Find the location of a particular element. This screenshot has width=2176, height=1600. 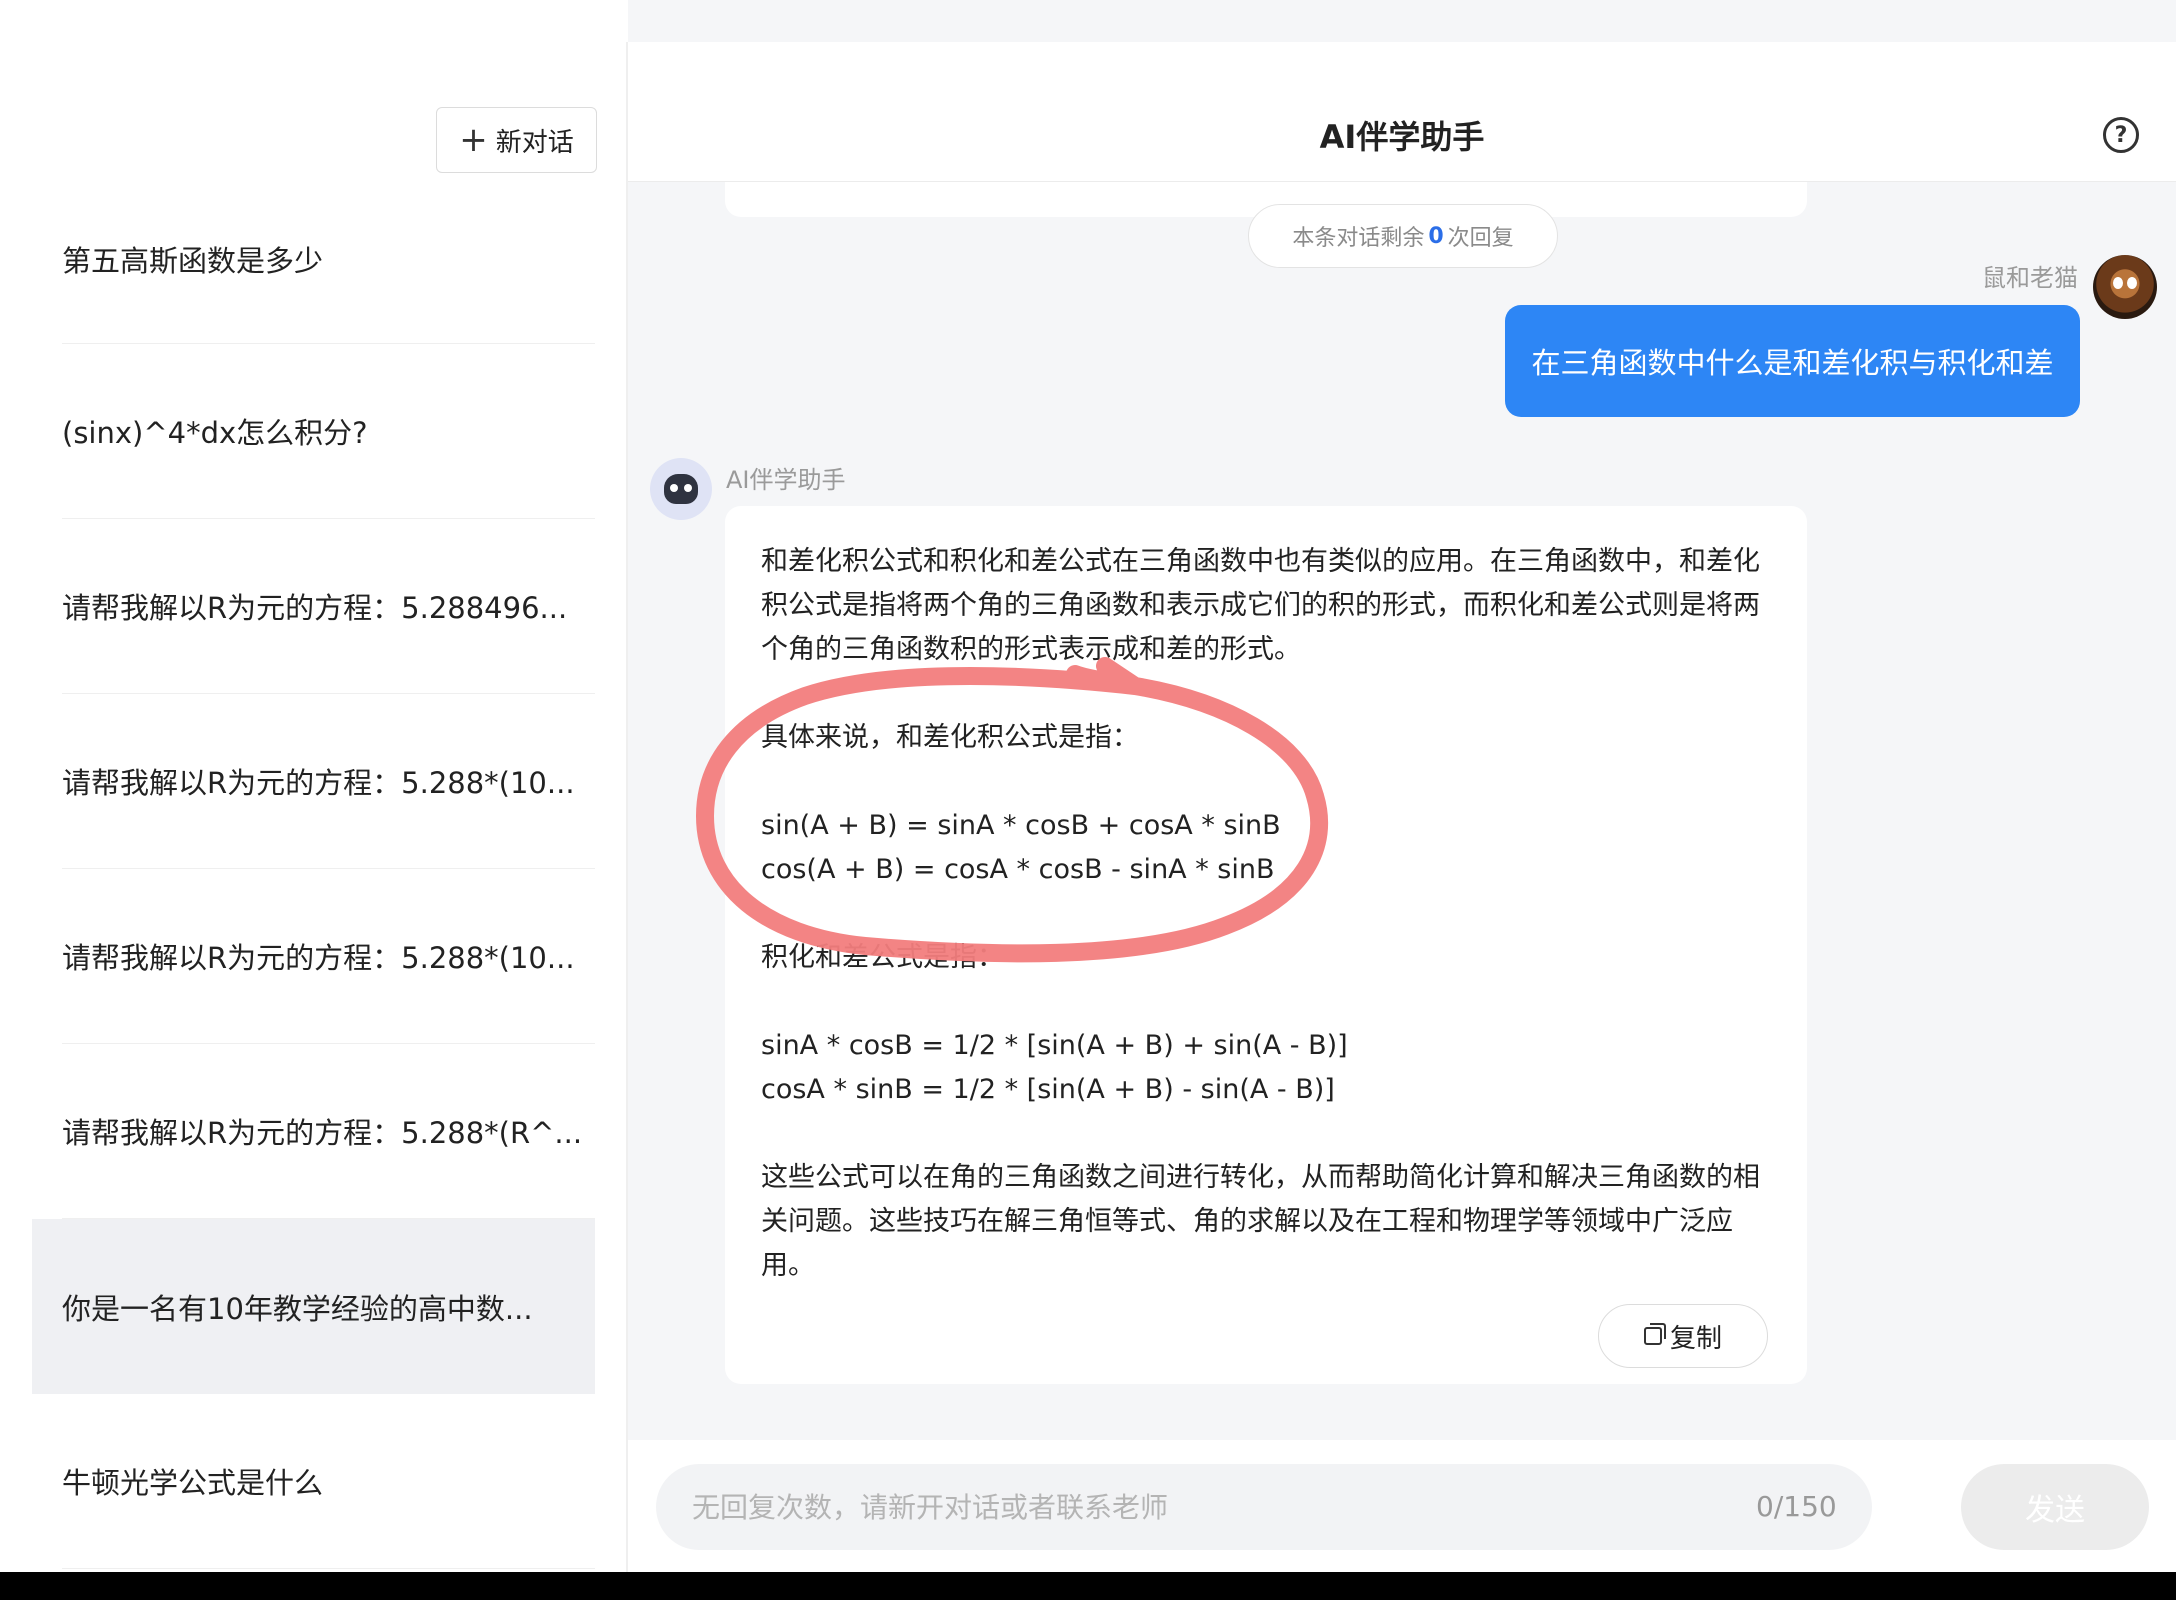

copy-icon is located at coordinates (1654, 1334).